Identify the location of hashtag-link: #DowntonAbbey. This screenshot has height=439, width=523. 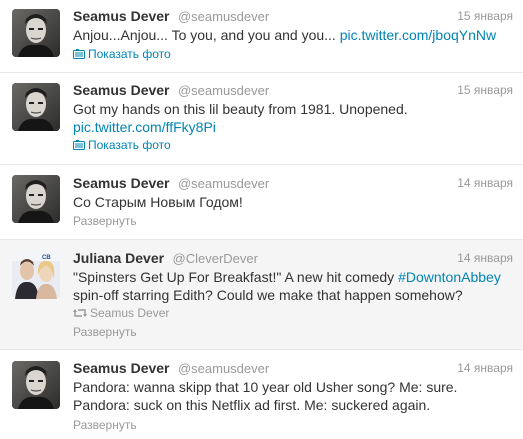
(449, 277).